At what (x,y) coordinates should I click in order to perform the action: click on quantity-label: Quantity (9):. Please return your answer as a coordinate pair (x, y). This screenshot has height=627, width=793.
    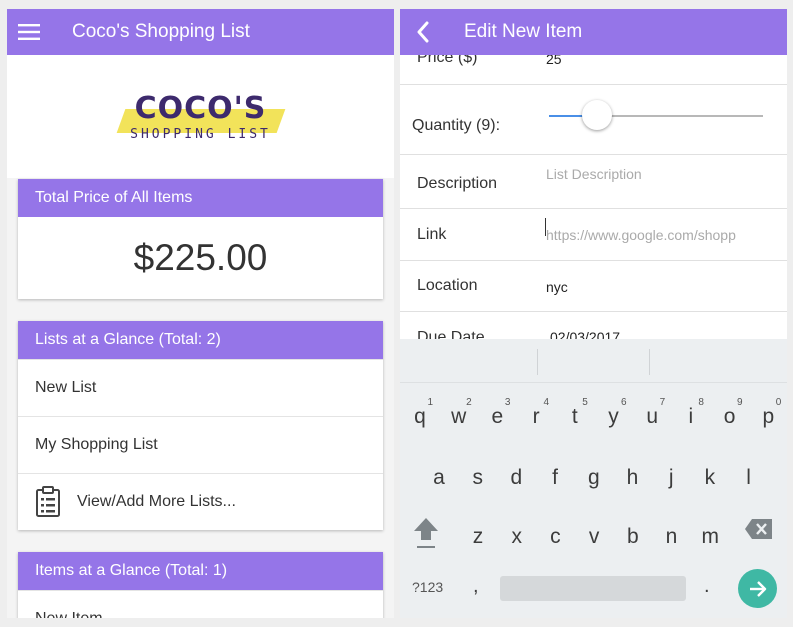
    Looking at the image, I should click on (456, 125).